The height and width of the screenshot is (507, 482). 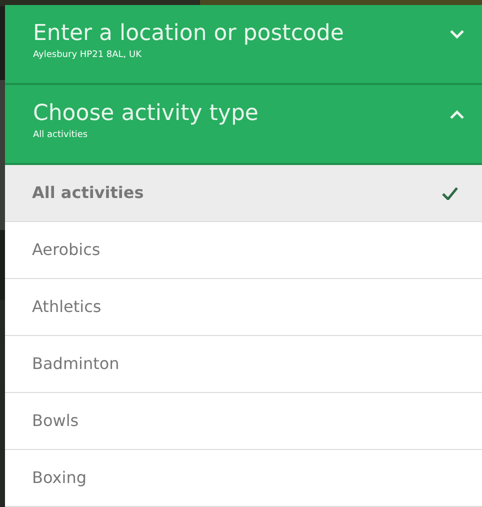 I want to click on section-value: All activities, so click(x=61, y=135).